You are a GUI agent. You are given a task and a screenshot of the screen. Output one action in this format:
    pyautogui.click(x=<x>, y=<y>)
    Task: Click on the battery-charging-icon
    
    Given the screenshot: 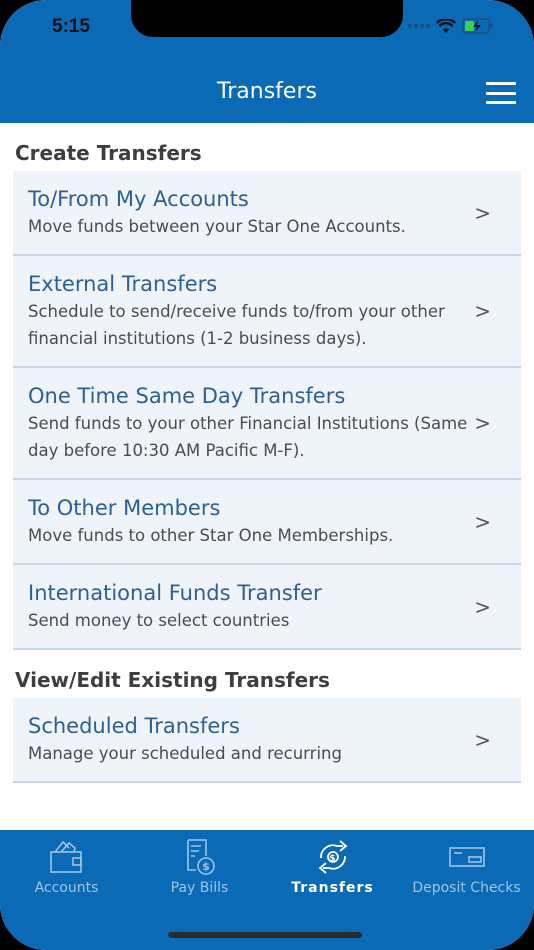 What is the action you would take?
    pyautogui.click(x=477, y=26)
    